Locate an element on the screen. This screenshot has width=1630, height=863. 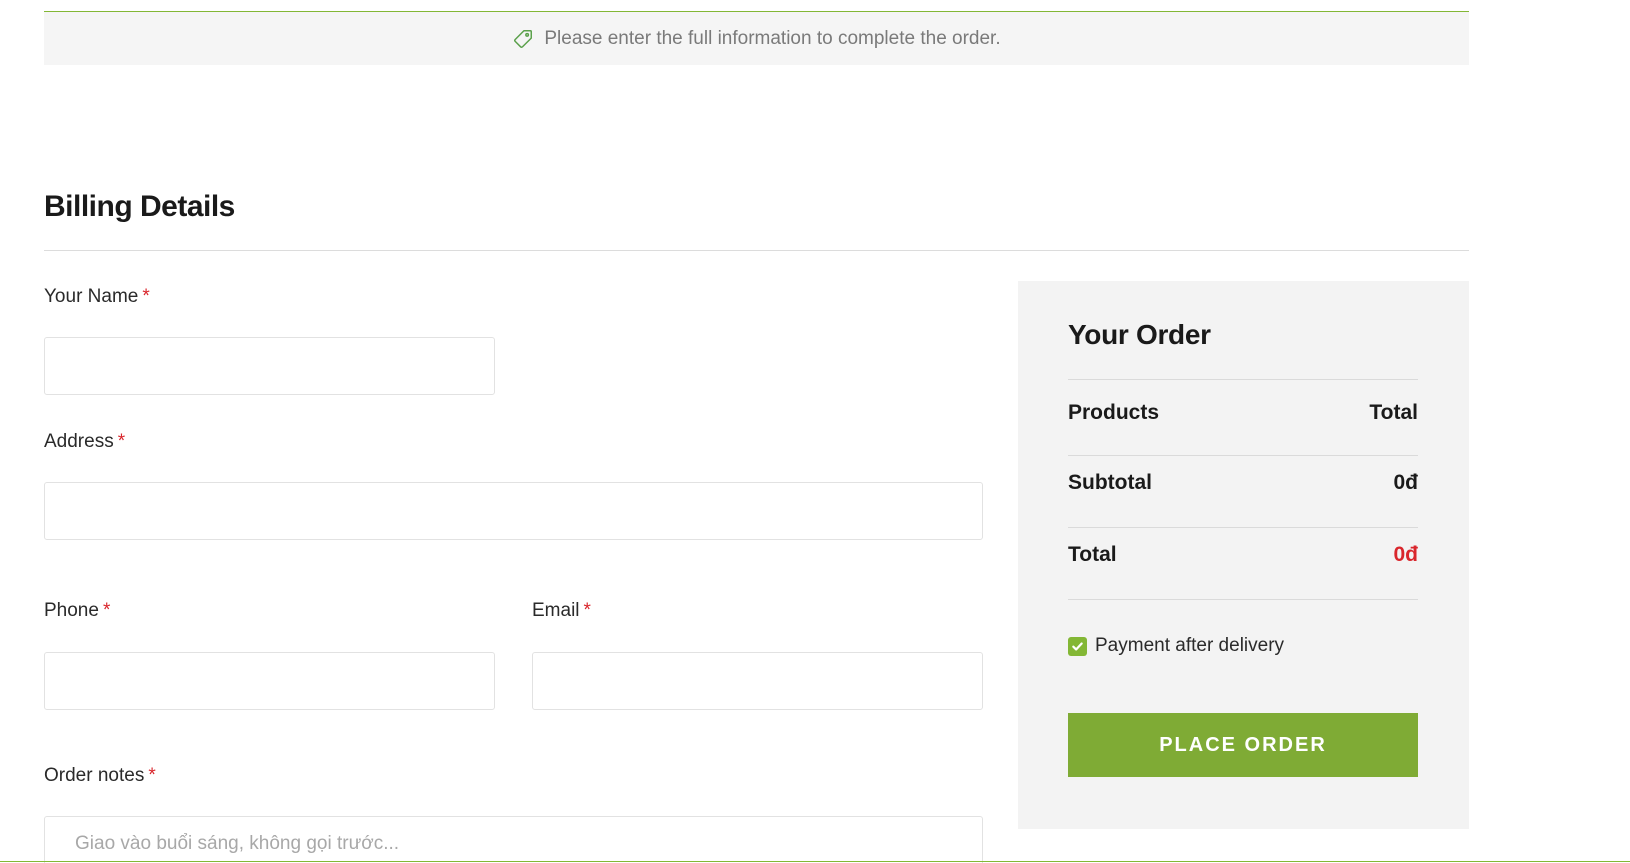
address-label: Address * is located at coordinates (84, 442).